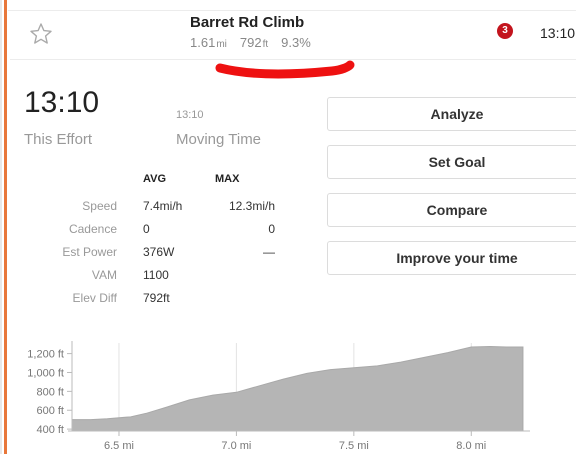  Describe the element at coordinates (297, 389) in the screenshot. I see `elevation-area` at that location.